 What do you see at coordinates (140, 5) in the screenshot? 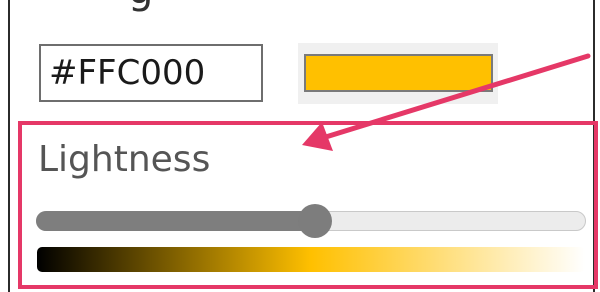
I see `clipped-heading: g` at bounding box center [140, 5].